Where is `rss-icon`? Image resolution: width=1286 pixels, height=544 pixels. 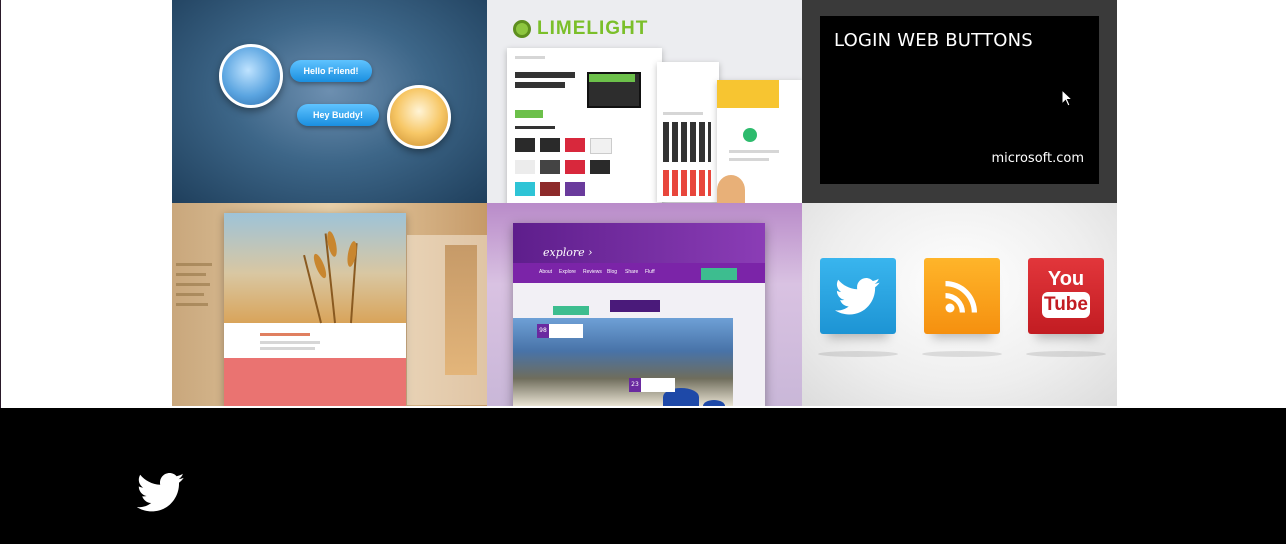 rss-icon is located at coordinates (961, 297).